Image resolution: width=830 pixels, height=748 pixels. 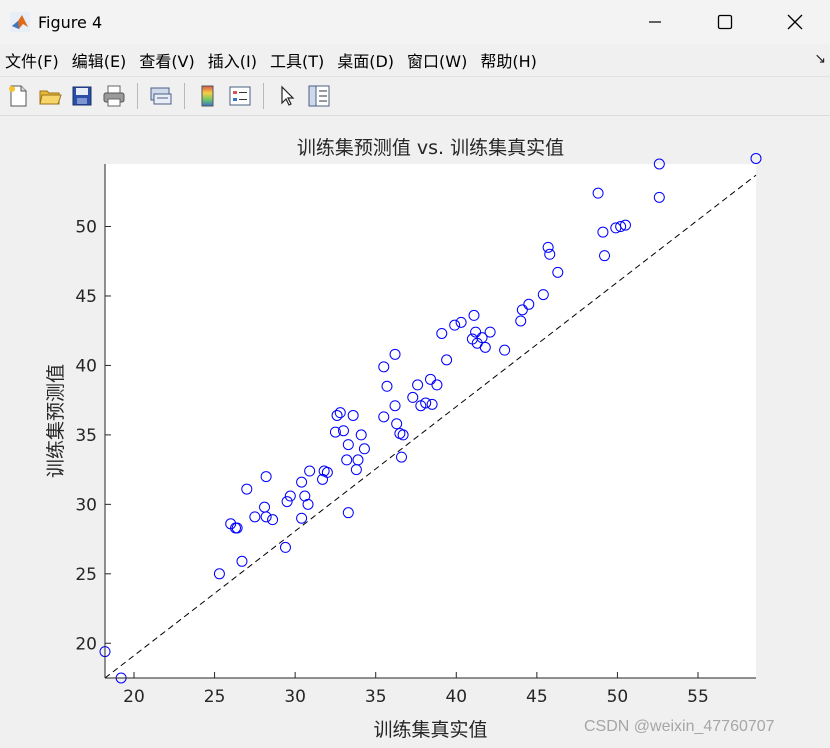 What do you see at coordinates (70, 22) in the screenshot?
I see `window-title: Figure 4` at bounding box center [70, 22].